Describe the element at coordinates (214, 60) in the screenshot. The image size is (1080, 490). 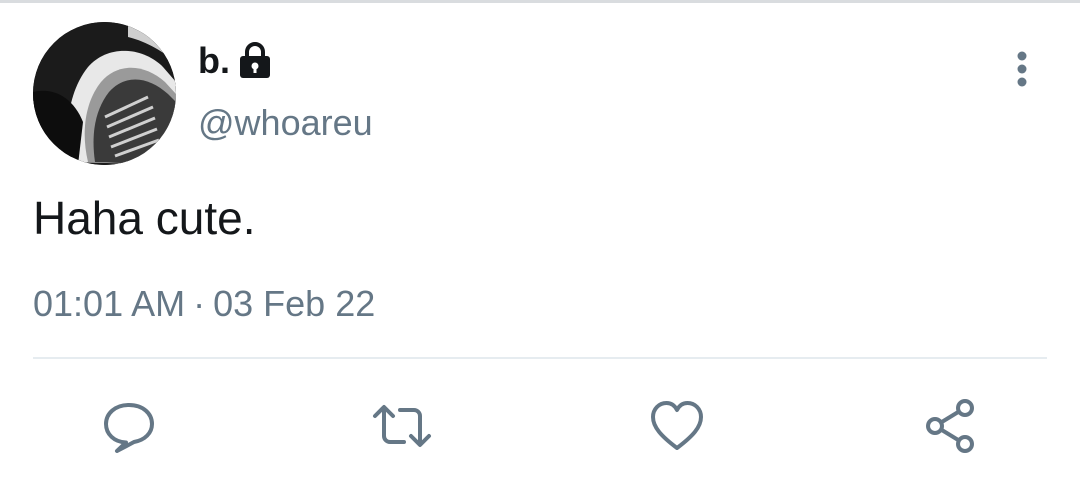
I see `display-name-text: b.` at that location.